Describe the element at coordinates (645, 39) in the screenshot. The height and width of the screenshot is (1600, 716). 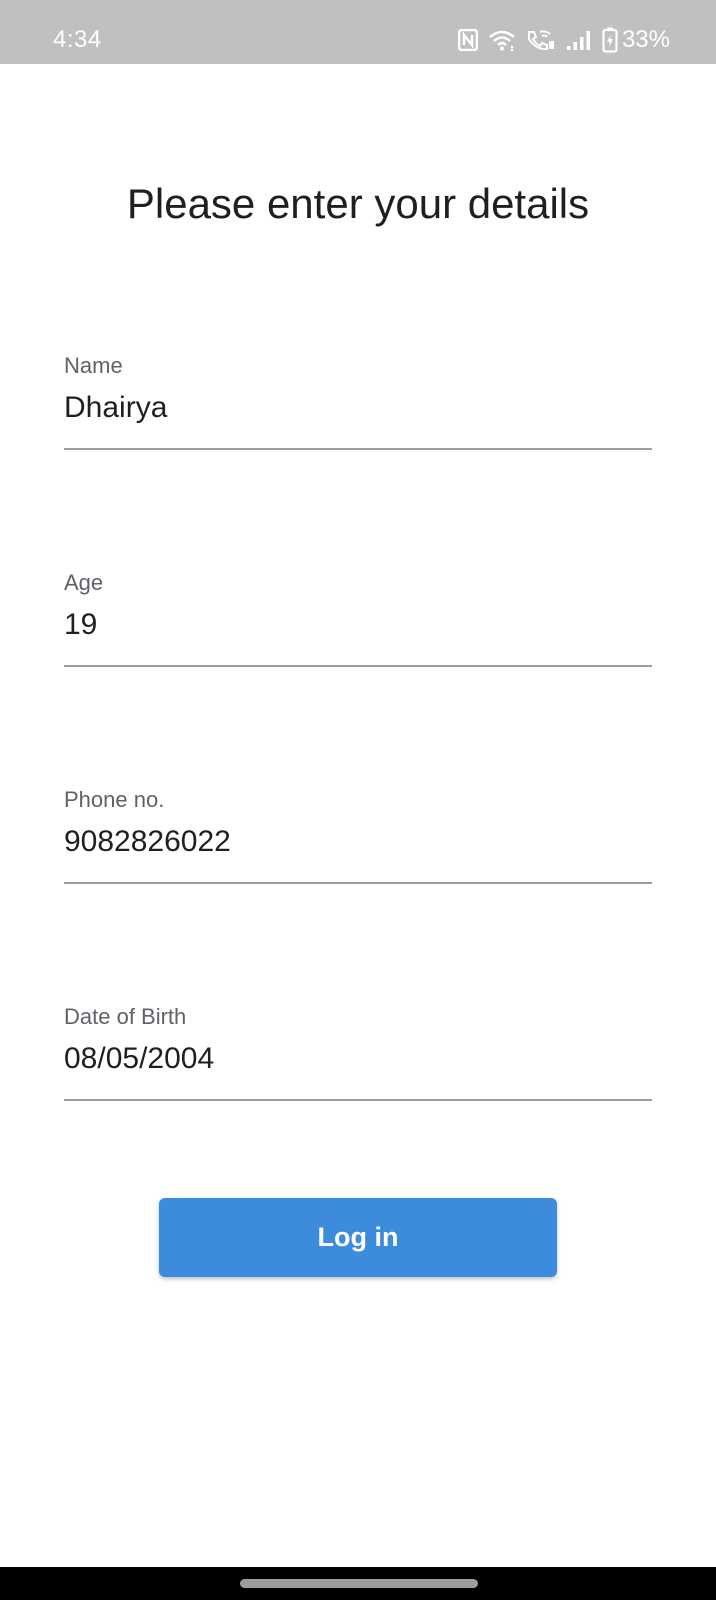
I see `battery-percentage: 33%` at that location.